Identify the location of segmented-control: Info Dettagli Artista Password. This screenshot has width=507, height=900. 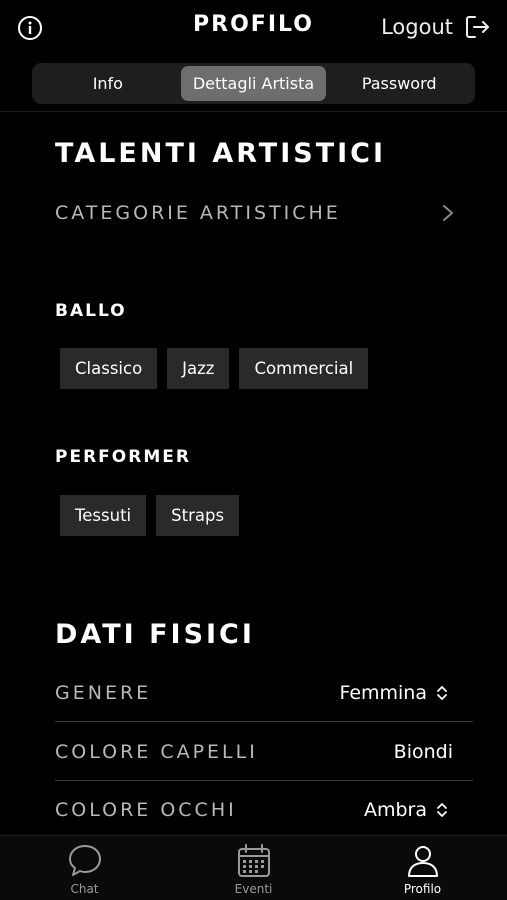
(253, 83).